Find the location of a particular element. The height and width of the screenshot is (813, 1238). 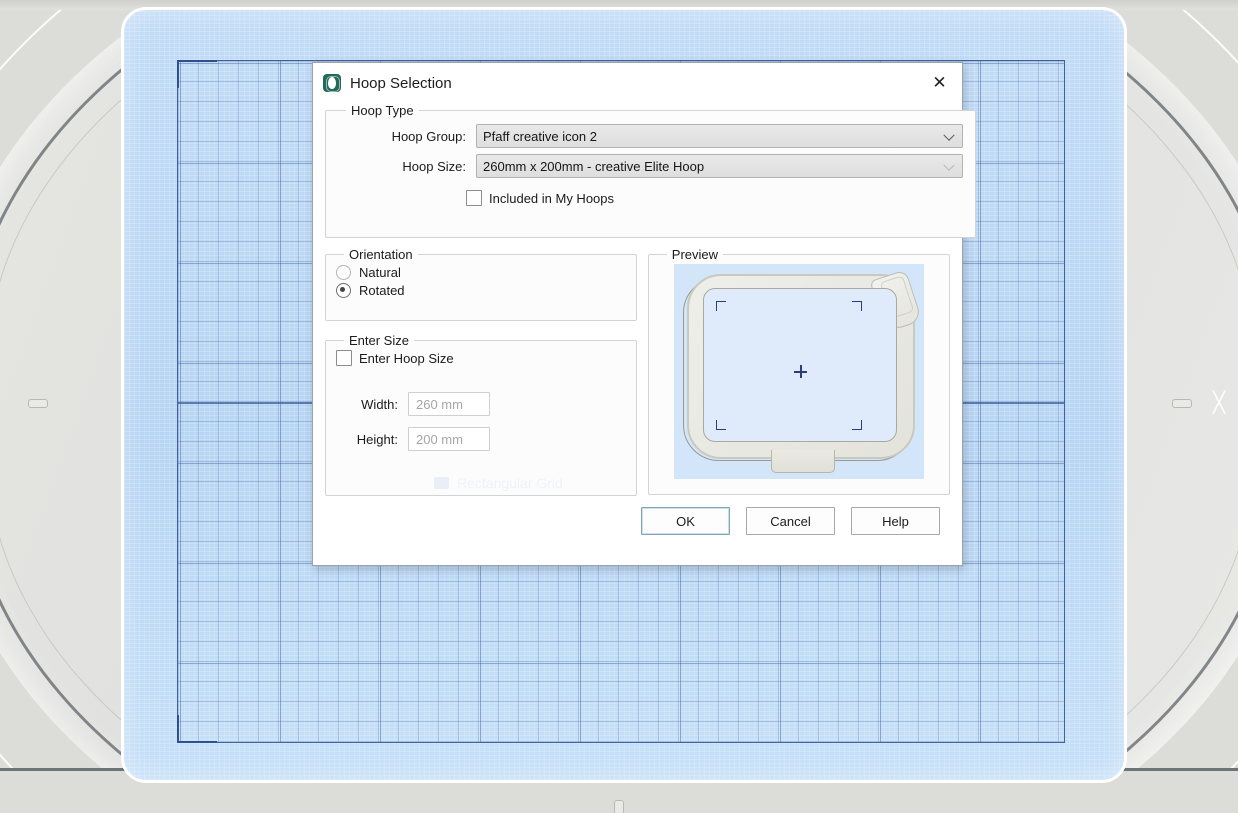

width-row: Width: is located at coordinates (481, 404).